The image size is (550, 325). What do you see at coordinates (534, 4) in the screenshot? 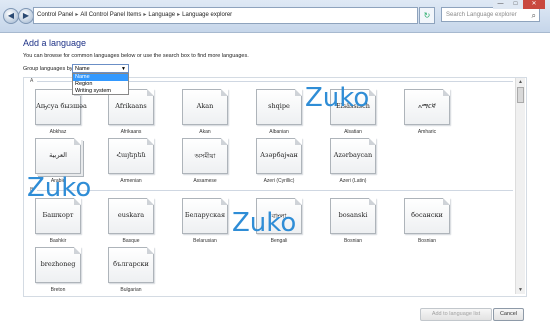
I see `close-button: ✕` at bounding box center [534, 4].